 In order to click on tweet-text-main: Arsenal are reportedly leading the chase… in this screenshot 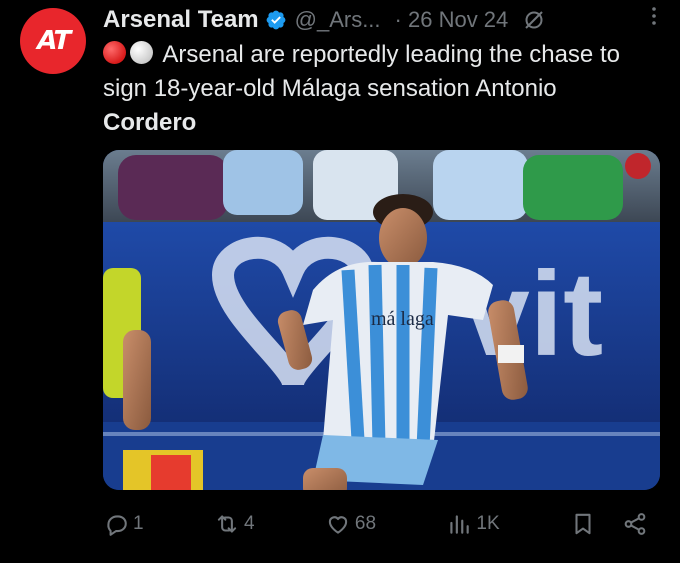, I will do `click(361, 71)`.